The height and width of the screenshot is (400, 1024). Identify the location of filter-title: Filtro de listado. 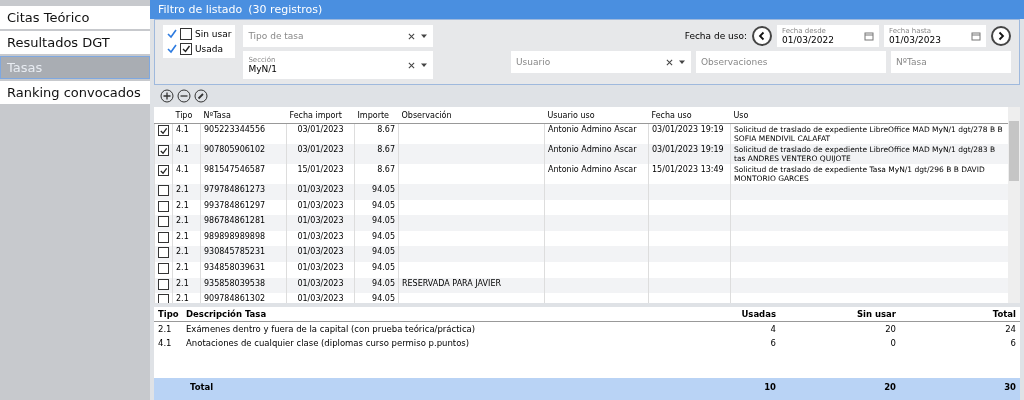
(200, 9).